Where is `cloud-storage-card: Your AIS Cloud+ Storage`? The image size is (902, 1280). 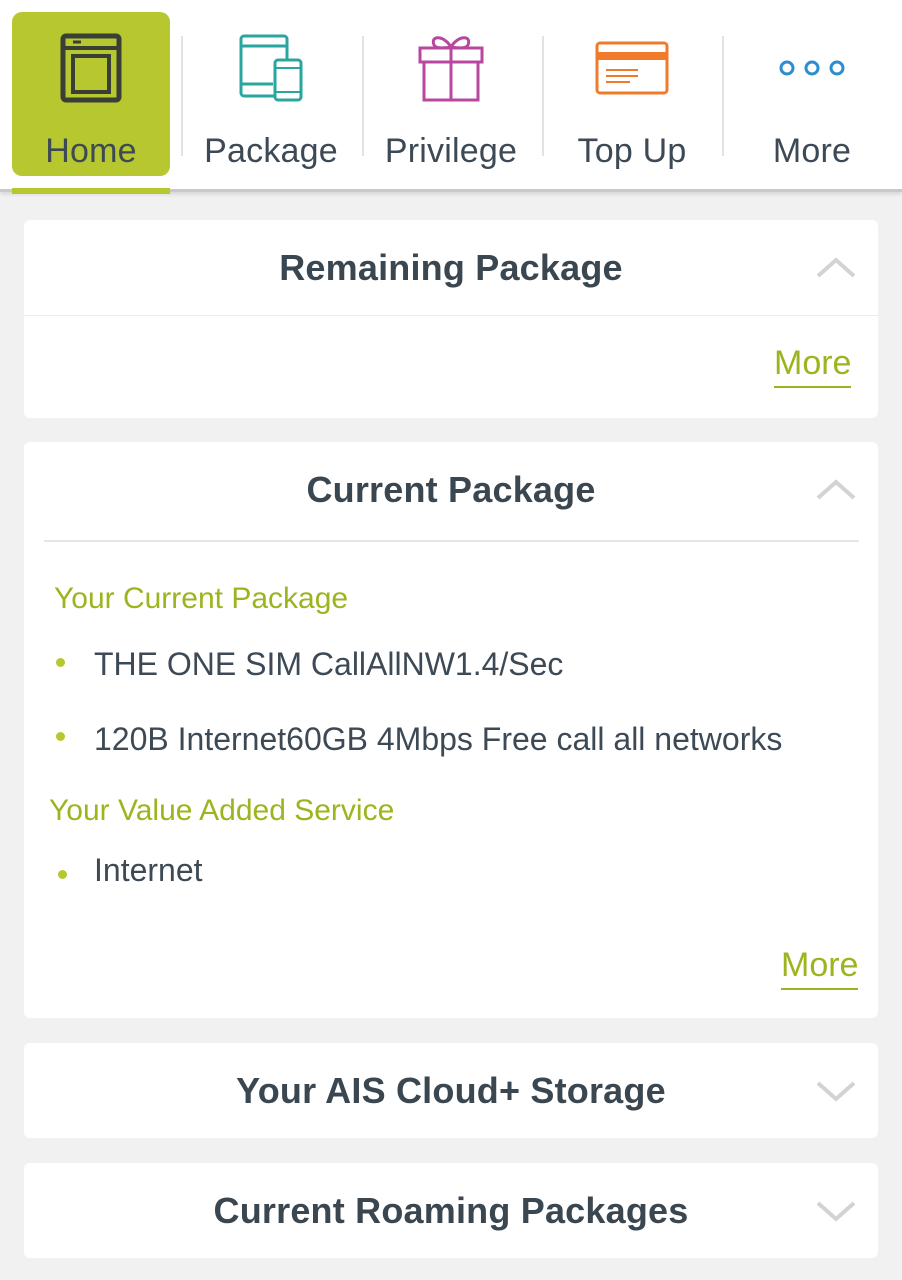 cloud-storage-card: Your AIS Cloud+ Storage is located at coordinates (451, 1090).